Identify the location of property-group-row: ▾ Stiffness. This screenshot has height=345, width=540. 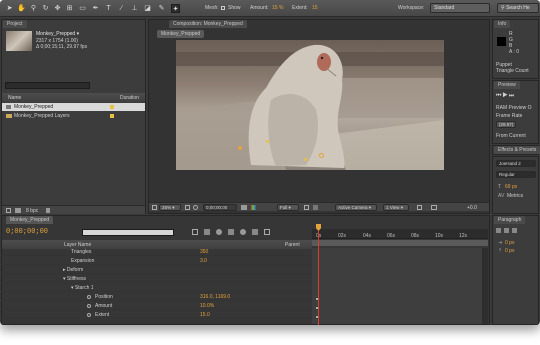
(156, 279).